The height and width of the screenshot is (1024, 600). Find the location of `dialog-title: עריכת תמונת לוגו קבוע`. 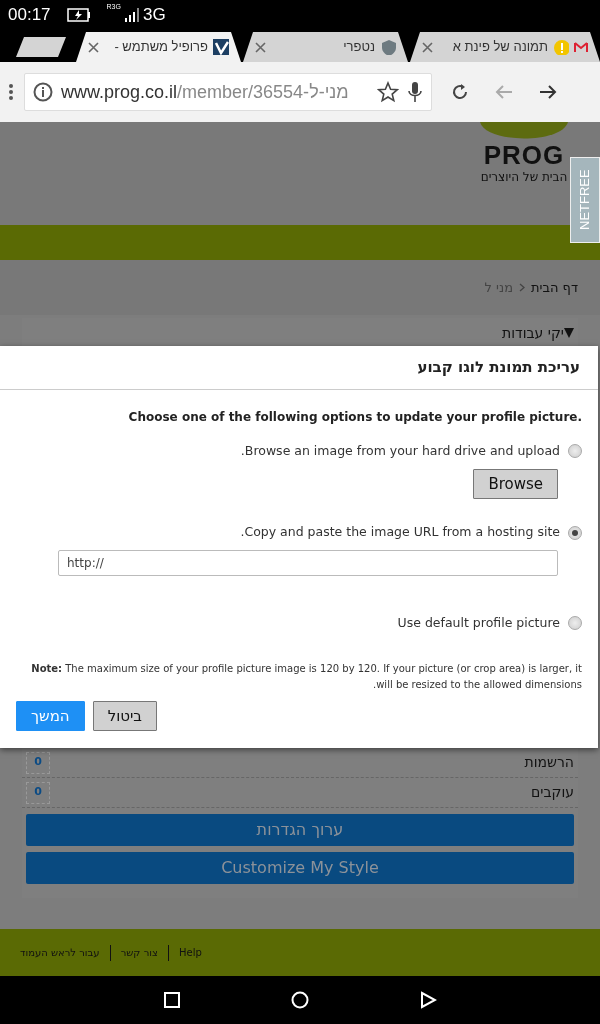

dialog-title: עריכת תמונת לוגו קבוע is located at coordinates (498, 368).